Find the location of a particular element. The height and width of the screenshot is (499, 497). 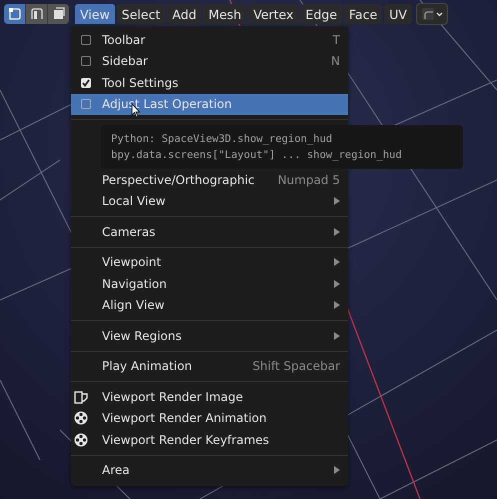

menu-button: Select is located at coordinates (141, 14).